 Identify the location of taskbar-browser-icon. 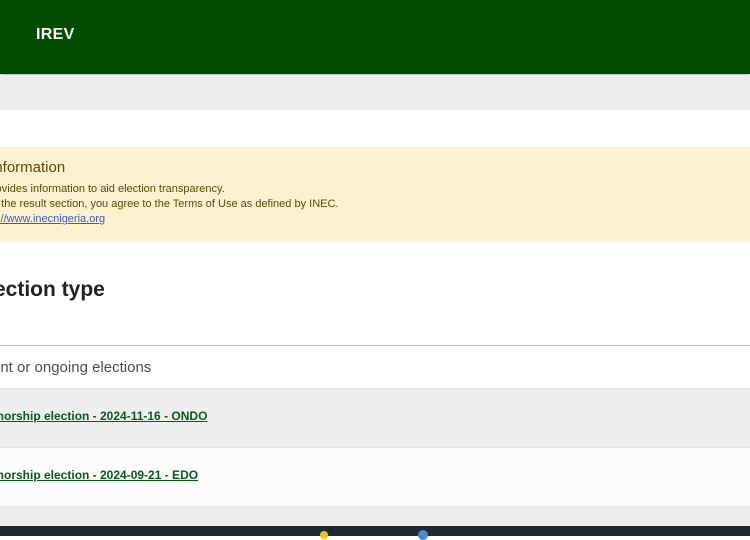
(423, 535).